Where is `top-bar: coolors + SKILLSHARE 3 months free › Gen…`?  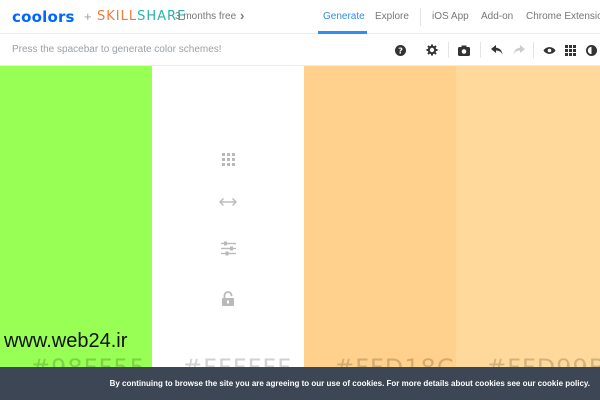
top-bar: coolors + SKILLSHARE 3 months free › Gen… is located at coordinates (300, 17).